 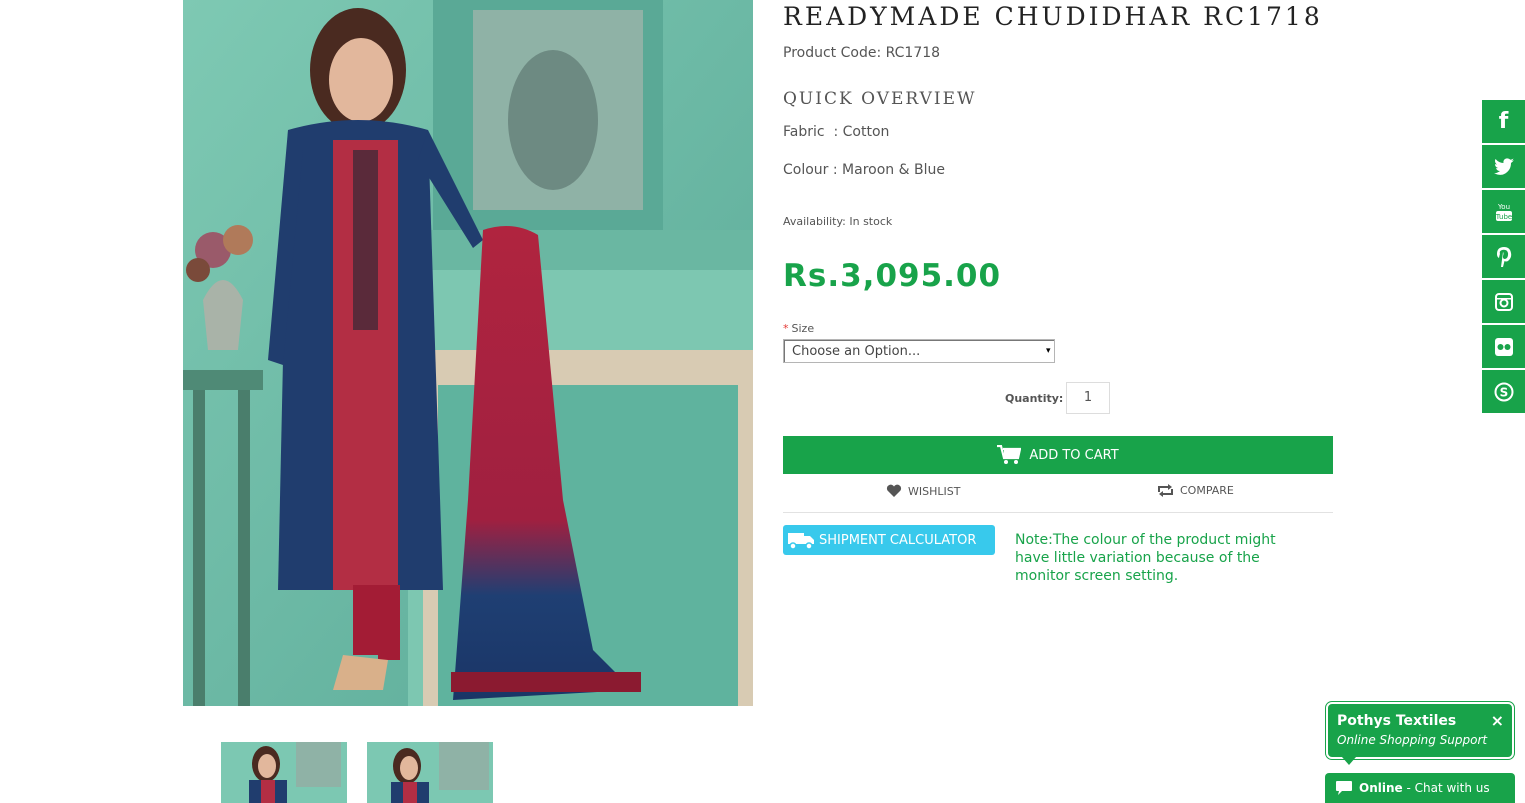 I want to click on instagram-link, so click(x=1503, y=301).